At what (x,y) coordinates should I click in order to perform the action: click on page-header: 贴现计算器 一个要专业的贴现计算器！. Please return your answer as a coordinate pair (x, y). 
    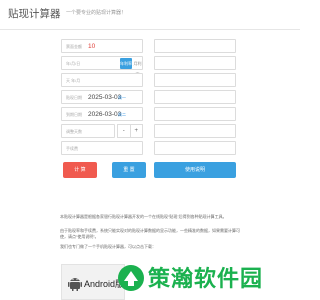
    Looking at the image, I should click on (150, 15).